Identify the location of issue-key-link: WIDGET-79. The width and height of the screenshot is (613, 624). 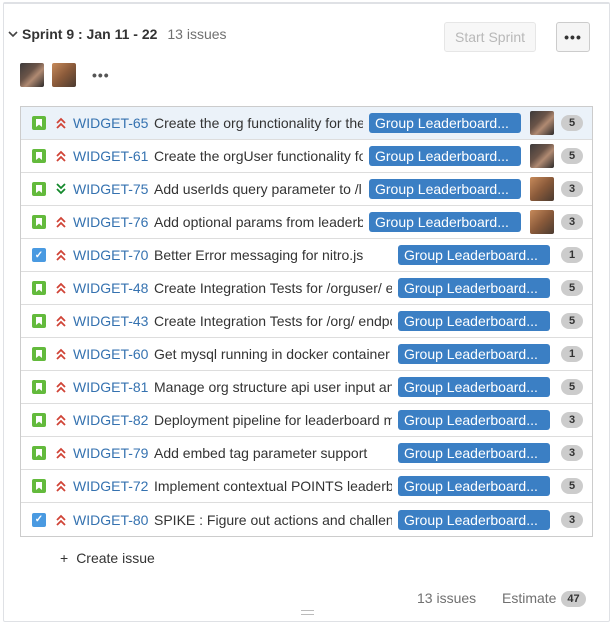
(110, 453).